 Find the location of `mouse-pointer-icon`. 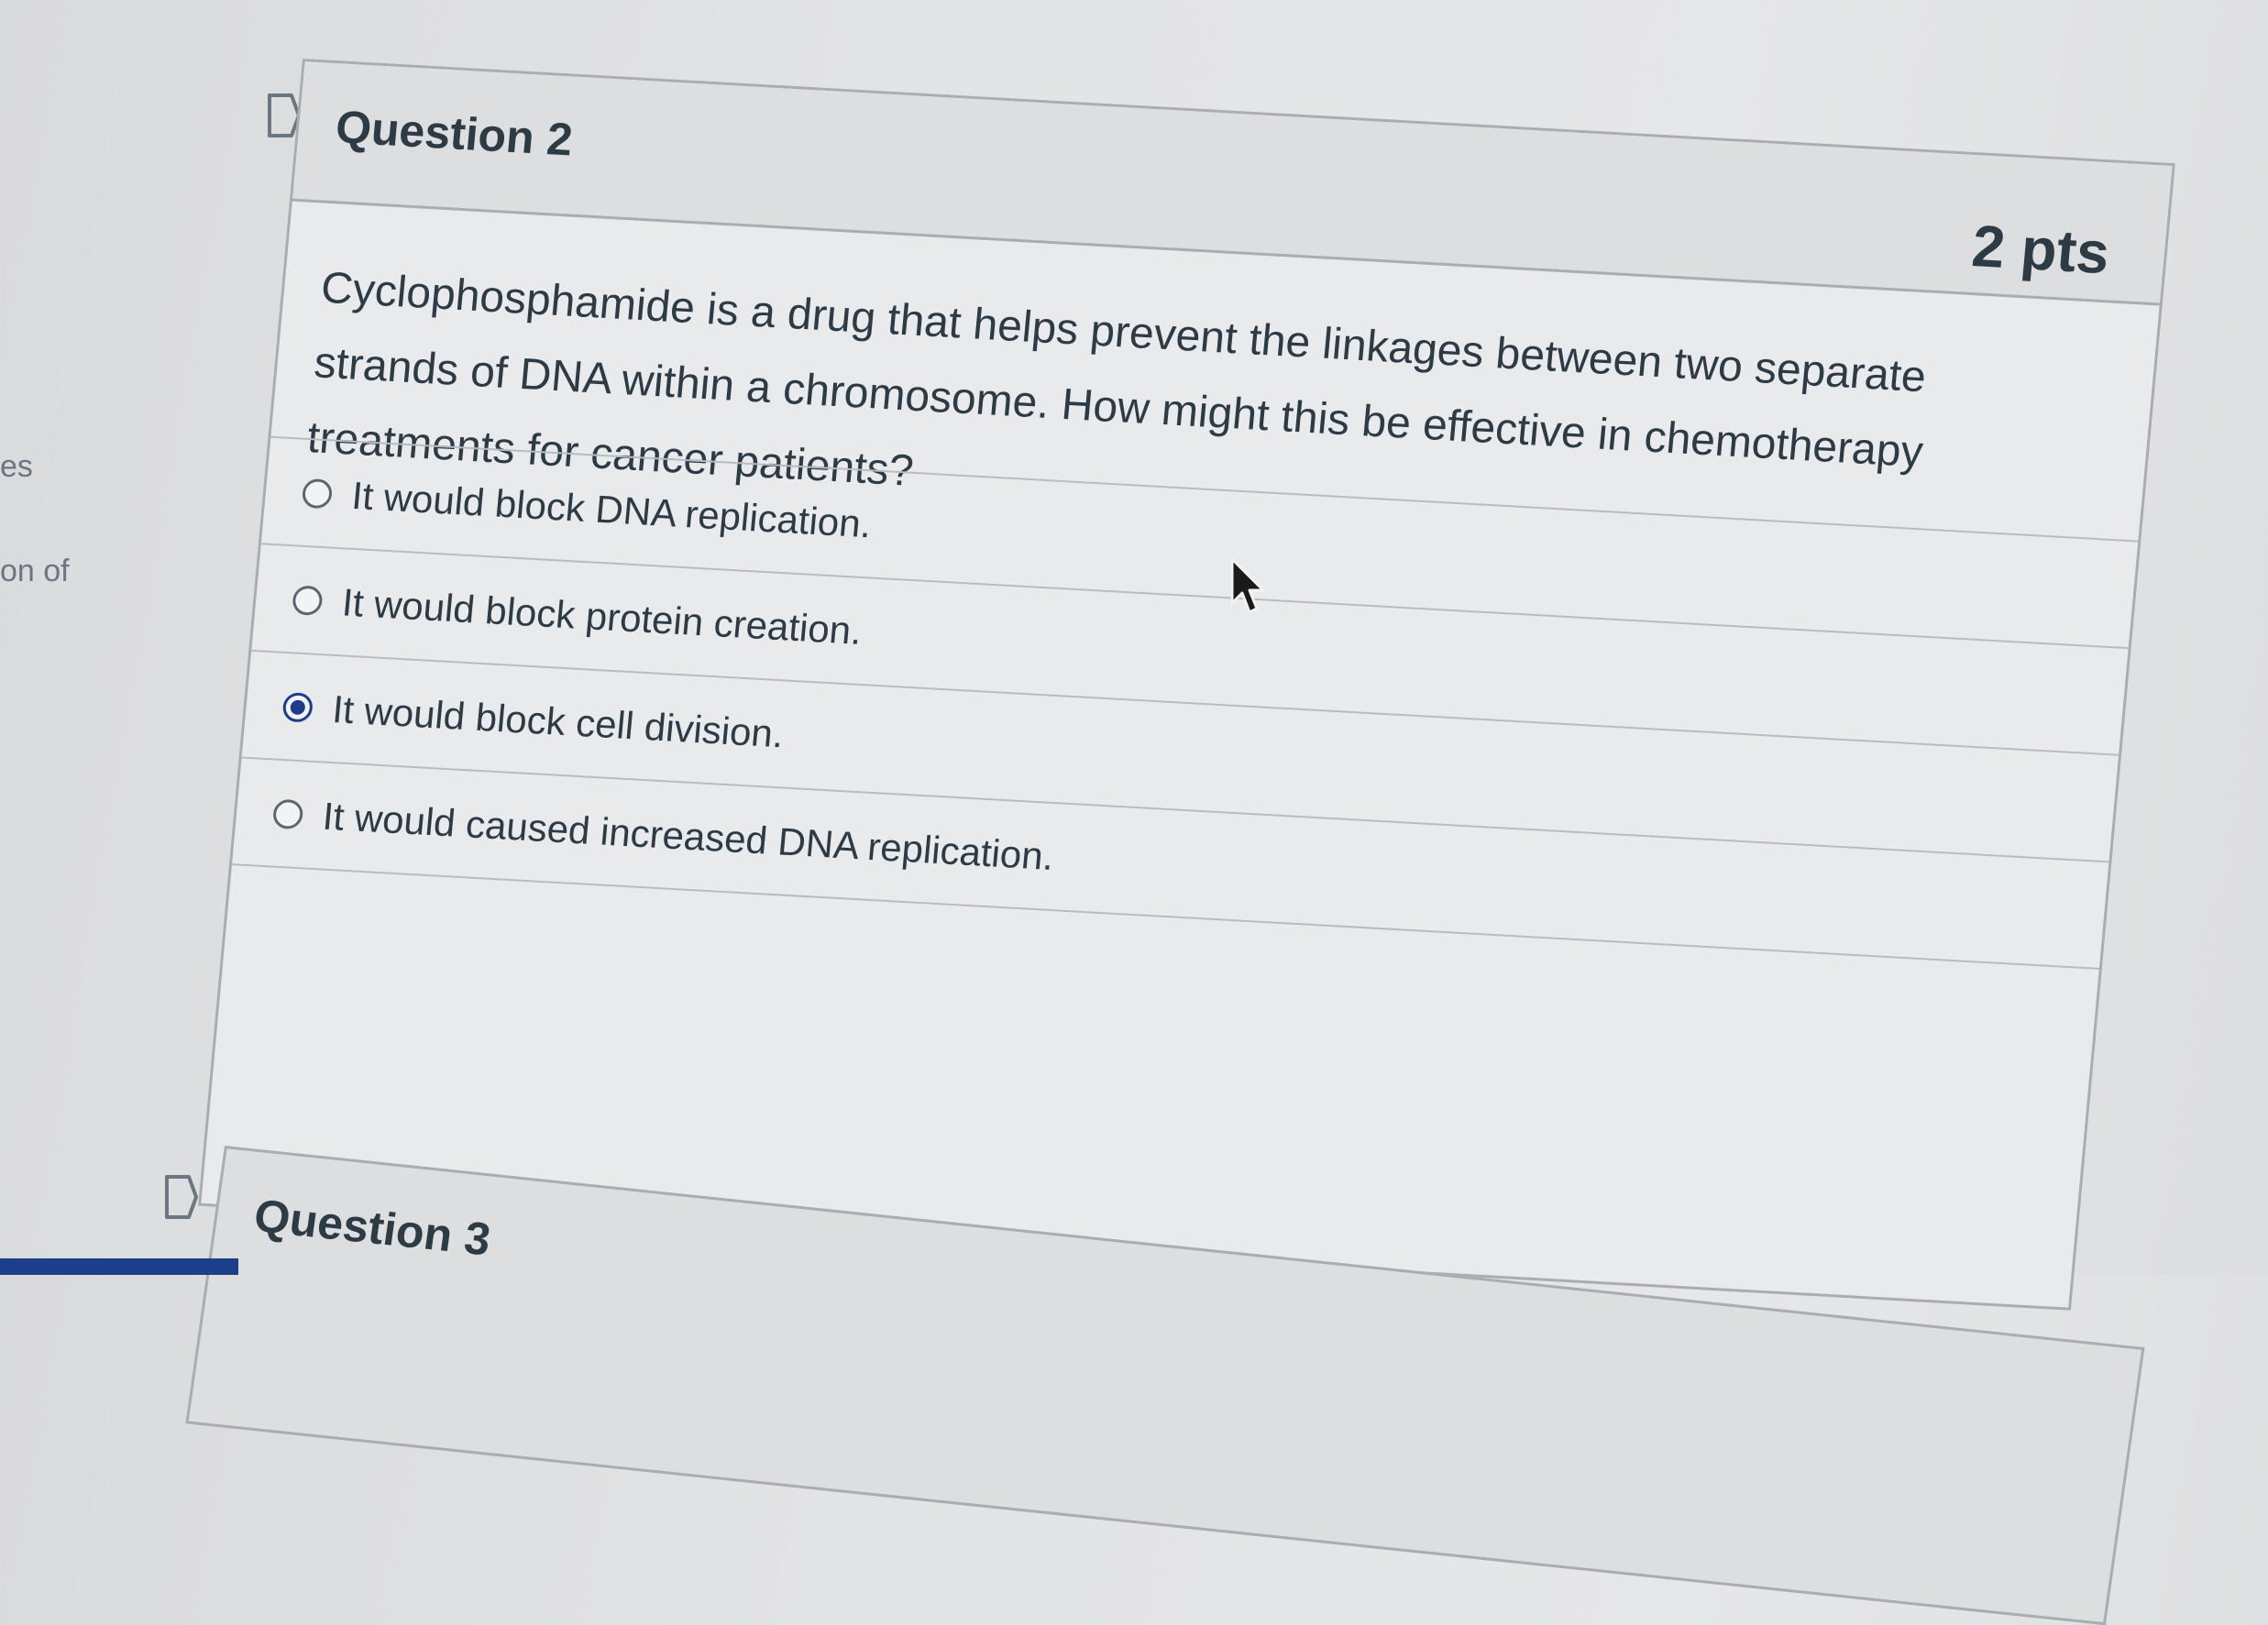

mouse-pointer-icon is located at coordinates (1247, 585).